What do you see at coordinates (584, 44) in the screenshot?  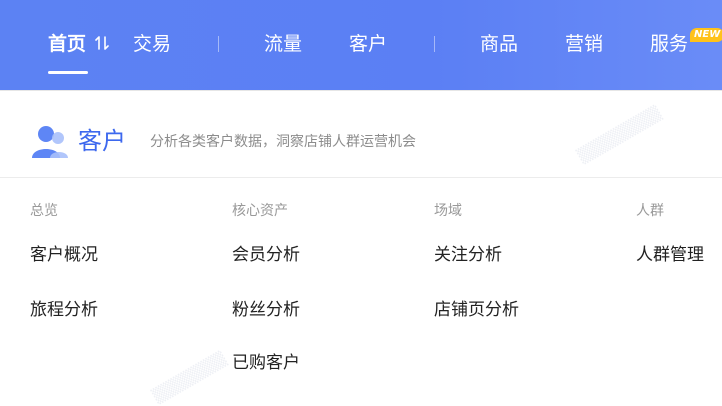 I see `nav-item-marketing: 营销` at bounding box center [584, 44].